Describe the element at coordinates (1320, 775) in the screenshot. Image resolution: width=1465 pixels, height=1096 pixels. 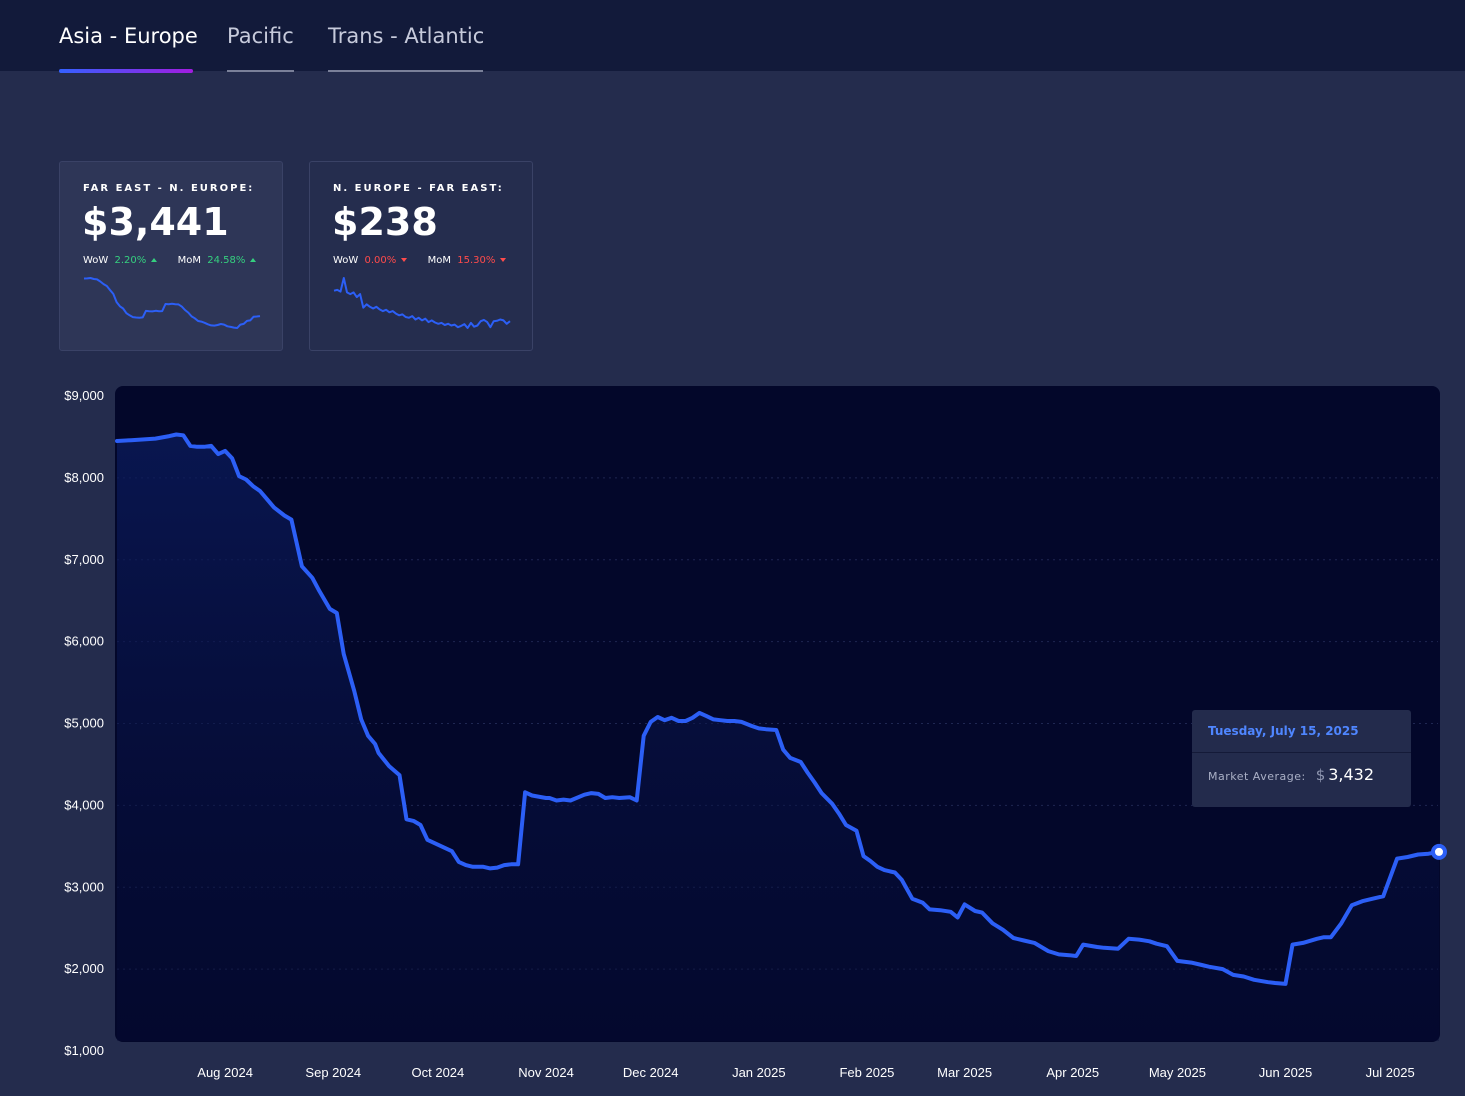
I see `tooltip-currency: $` at that location.